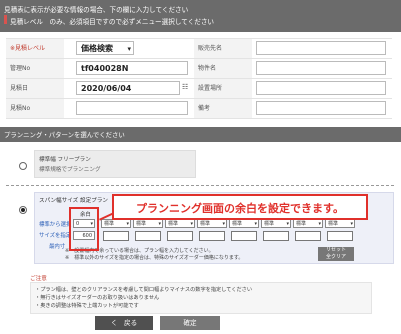  I want to click on form-row-mitsumori: 見積No 備考, so click(199, 108).